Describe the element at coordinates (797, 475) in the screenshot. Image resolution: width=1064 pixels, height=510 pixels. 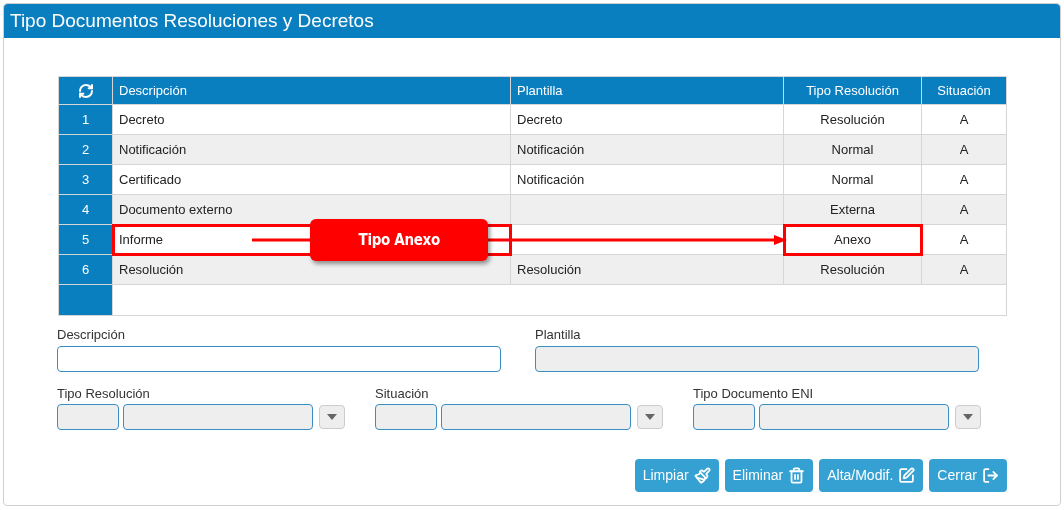
I see `trash-icon` at that location.